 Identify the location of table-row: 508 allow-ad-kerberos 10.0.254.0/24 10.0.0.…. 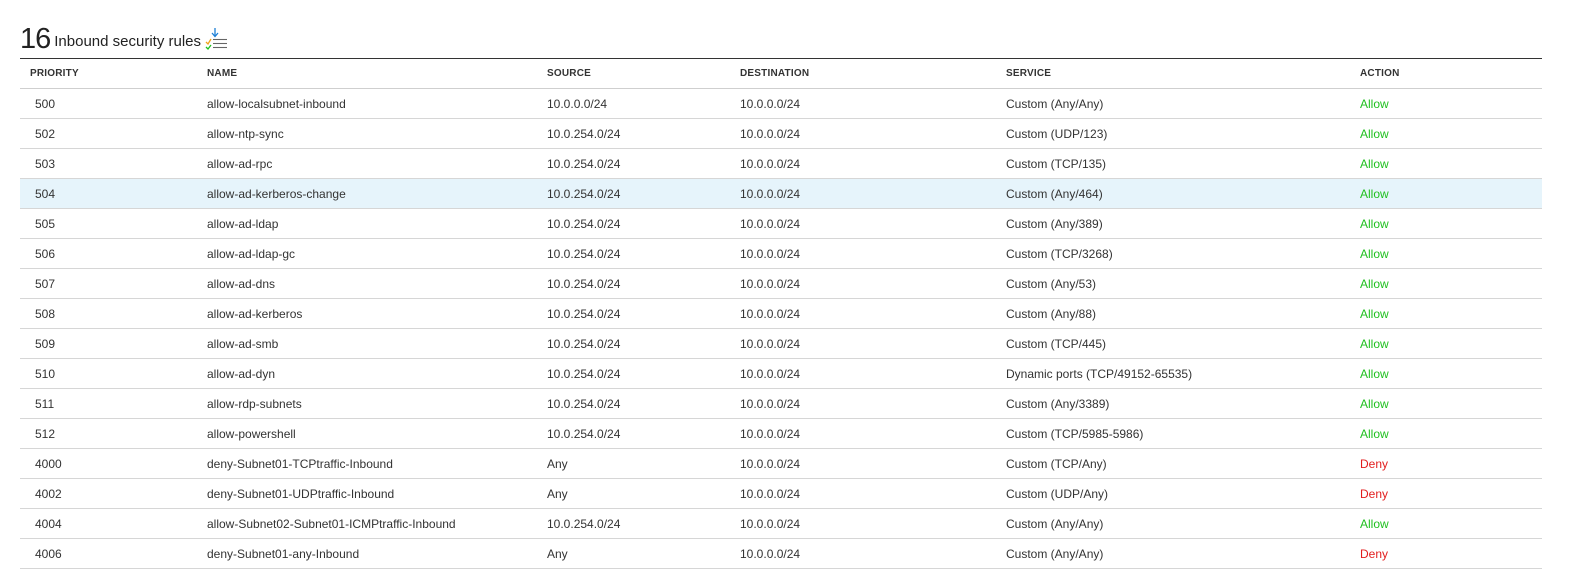
(781, 314).